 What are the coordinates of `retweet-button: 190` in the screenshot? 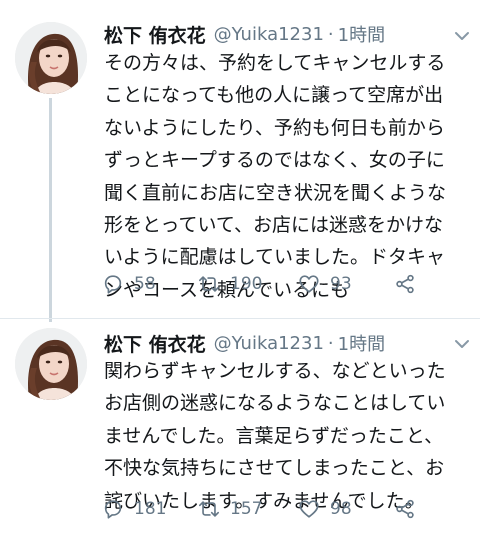 It's located at (230, 284).